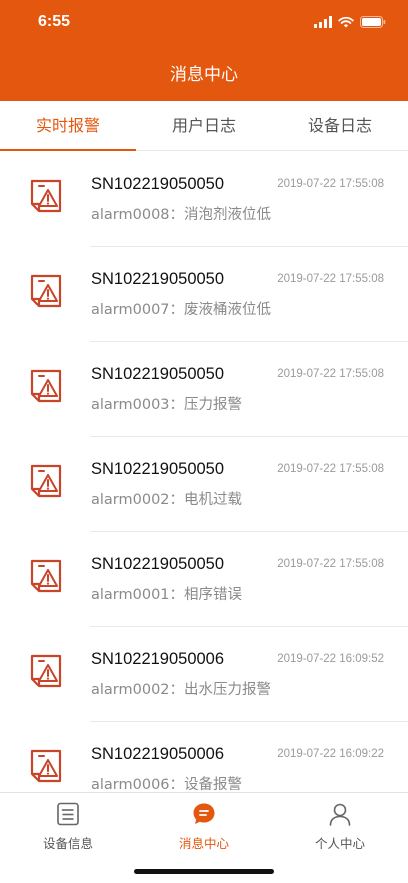 The image size is (408, 883). I want to click on navigation-header: 6:55 消息中心, so click(204, 50).